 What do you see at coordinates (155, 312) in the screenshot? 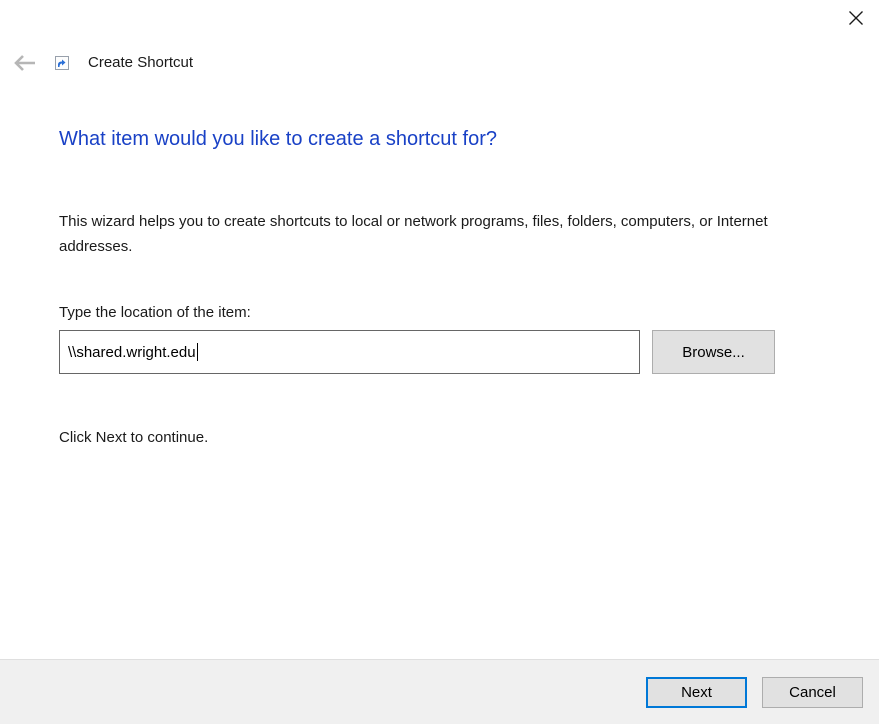
I see `location-label: Type the location of the item:` at bounding box center [155, 312].